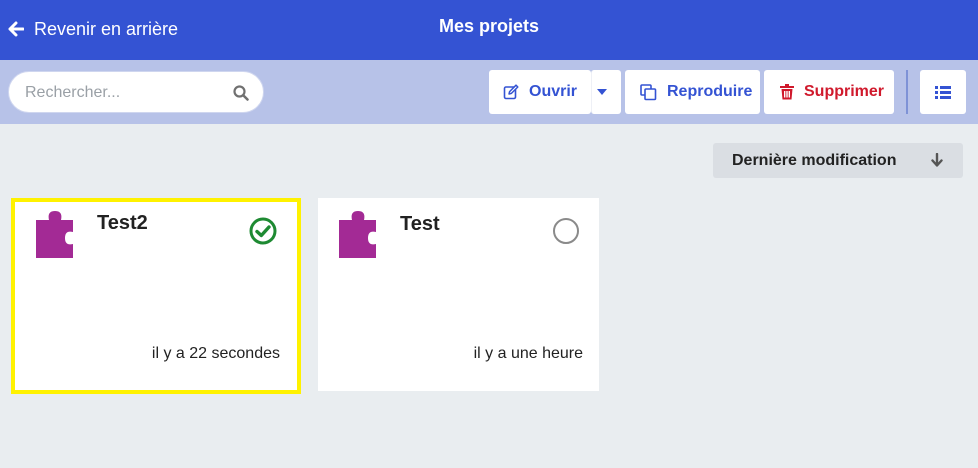 This screenshot has height=468, width=978. Describe the element at coordinates (566, 231) in the screenshot. I see `empty-circle-icon` at that location.